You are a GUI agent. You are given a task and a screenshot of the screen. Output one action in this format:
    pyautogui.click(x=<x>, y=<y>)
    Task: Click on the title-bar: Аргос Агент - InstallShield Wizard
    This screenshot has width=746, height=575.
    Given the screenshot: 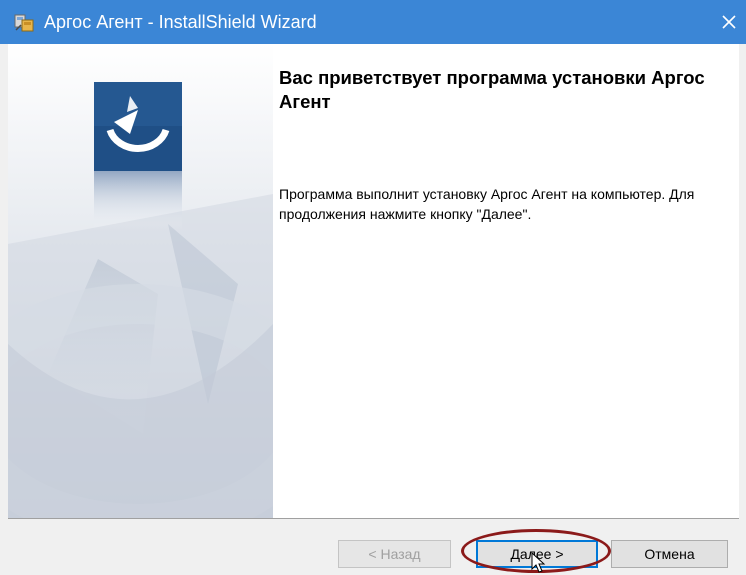 What is the action you would take?
    pyautogui.click(x=373, y=22)
    